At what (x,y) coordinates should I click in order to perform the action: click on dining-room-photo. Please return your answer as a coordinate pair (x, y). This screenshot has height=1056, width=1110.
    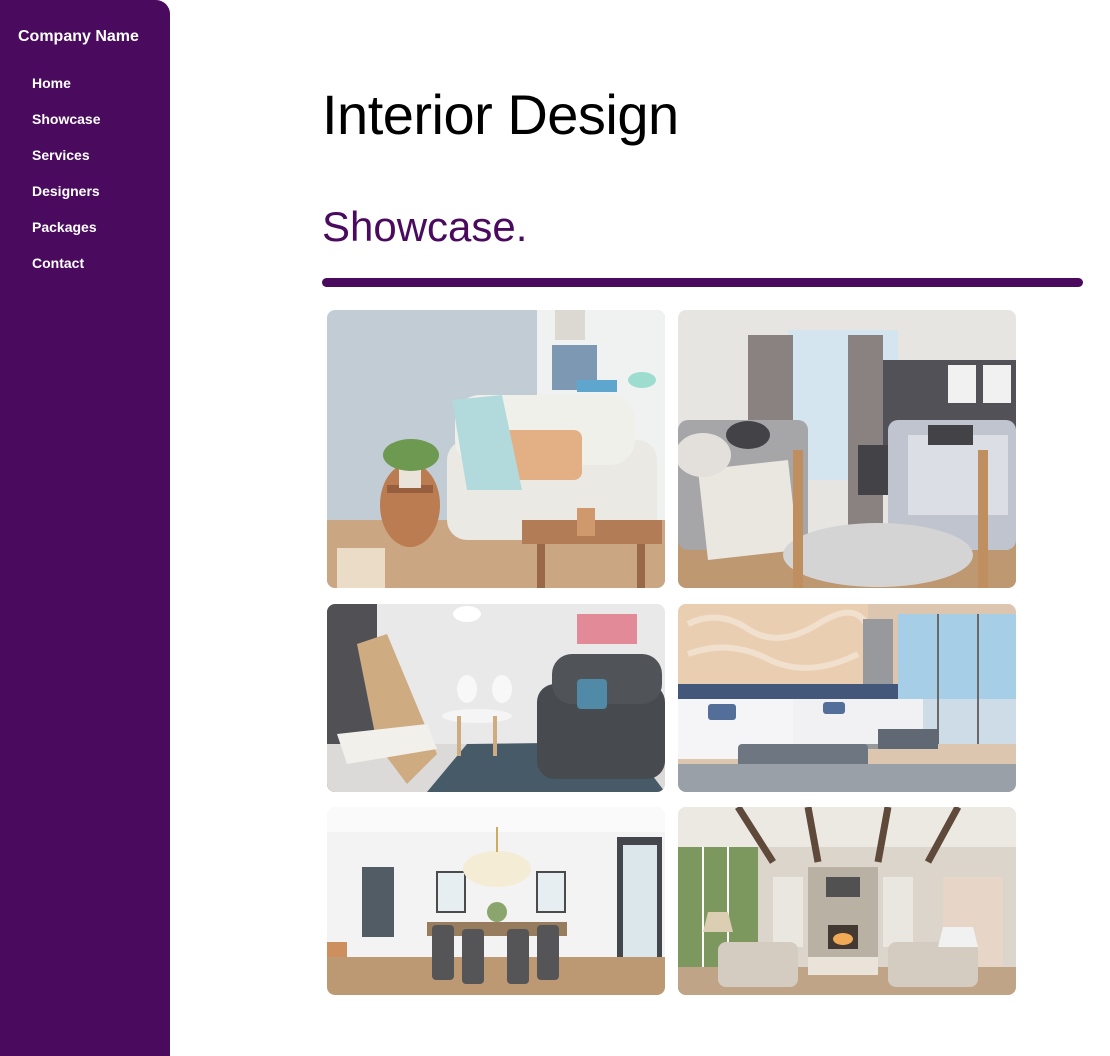
    Looking at the image, I should click on (496, 901).